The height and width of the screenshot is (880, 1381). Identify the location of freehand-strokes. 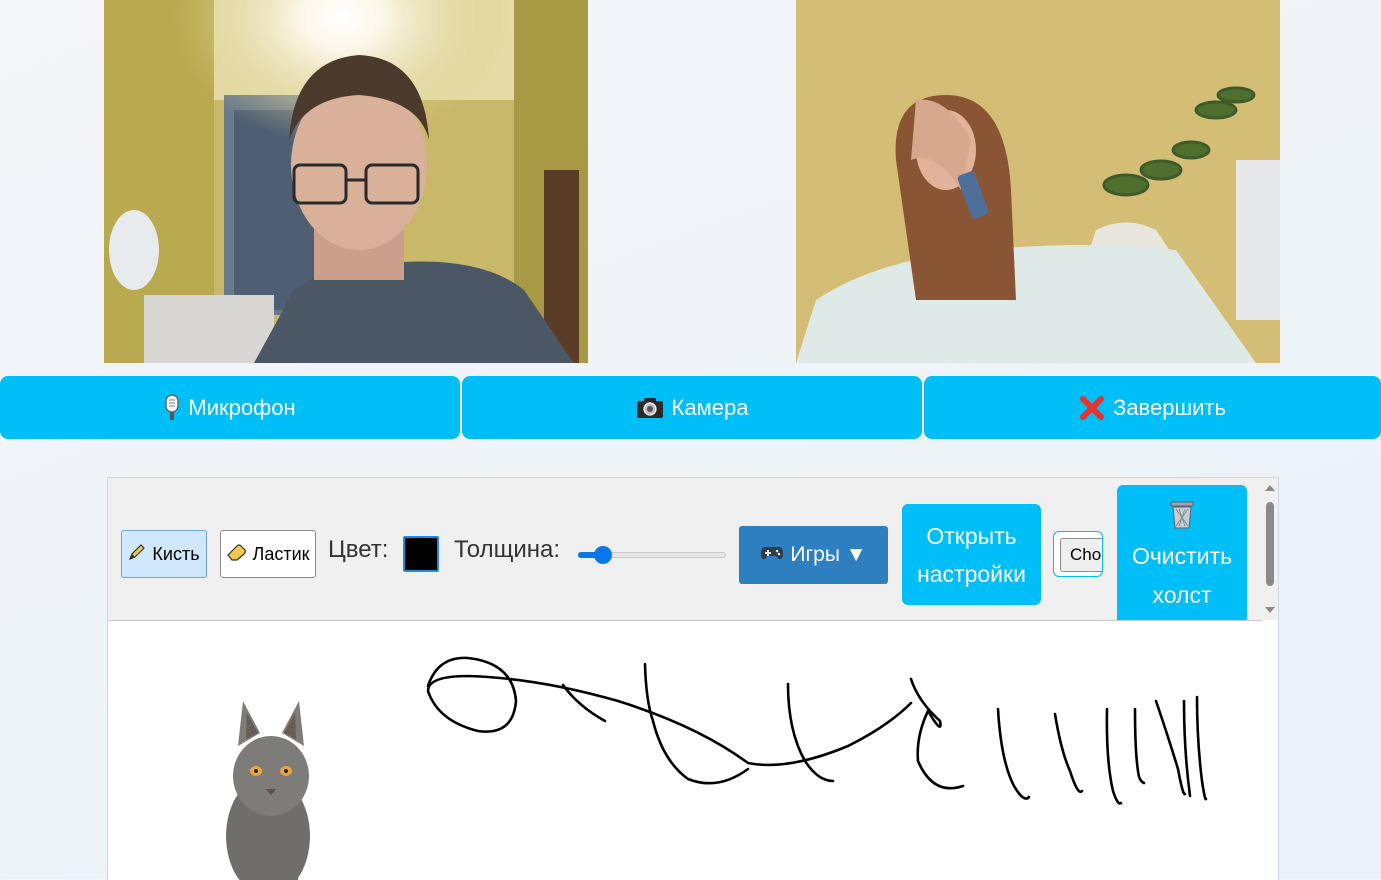
(817, 730).